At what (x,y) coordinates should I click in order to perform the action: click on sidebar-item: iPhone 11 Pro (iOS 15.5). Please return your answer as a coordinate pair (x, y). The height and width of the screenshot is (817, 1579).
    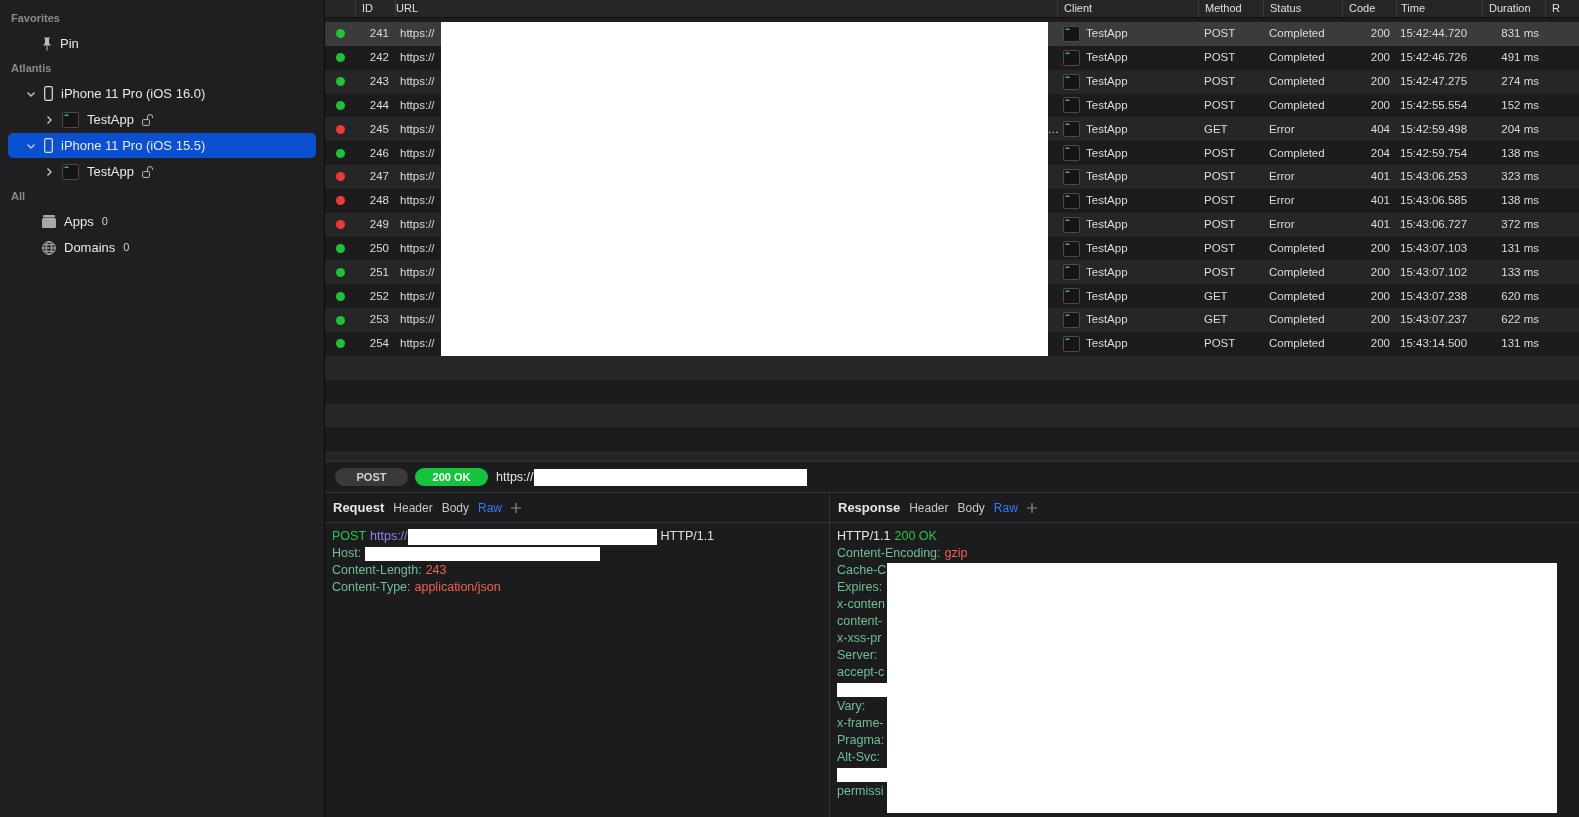
    Looking at the image, I should click on (162, 145).